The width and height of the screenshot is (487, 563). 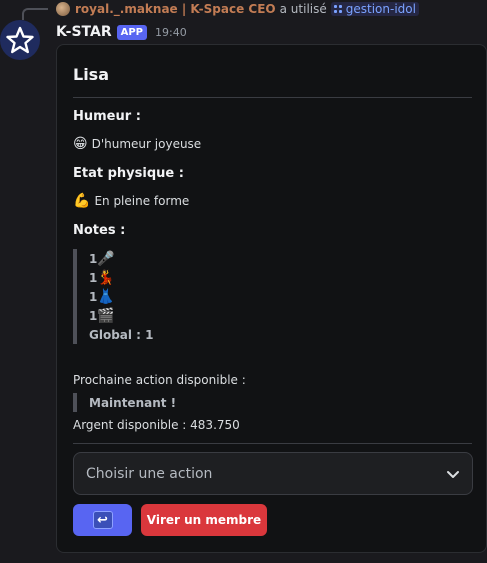 I want to click on flexed-biceps-icon: 💪, so click(x=82, y=201).